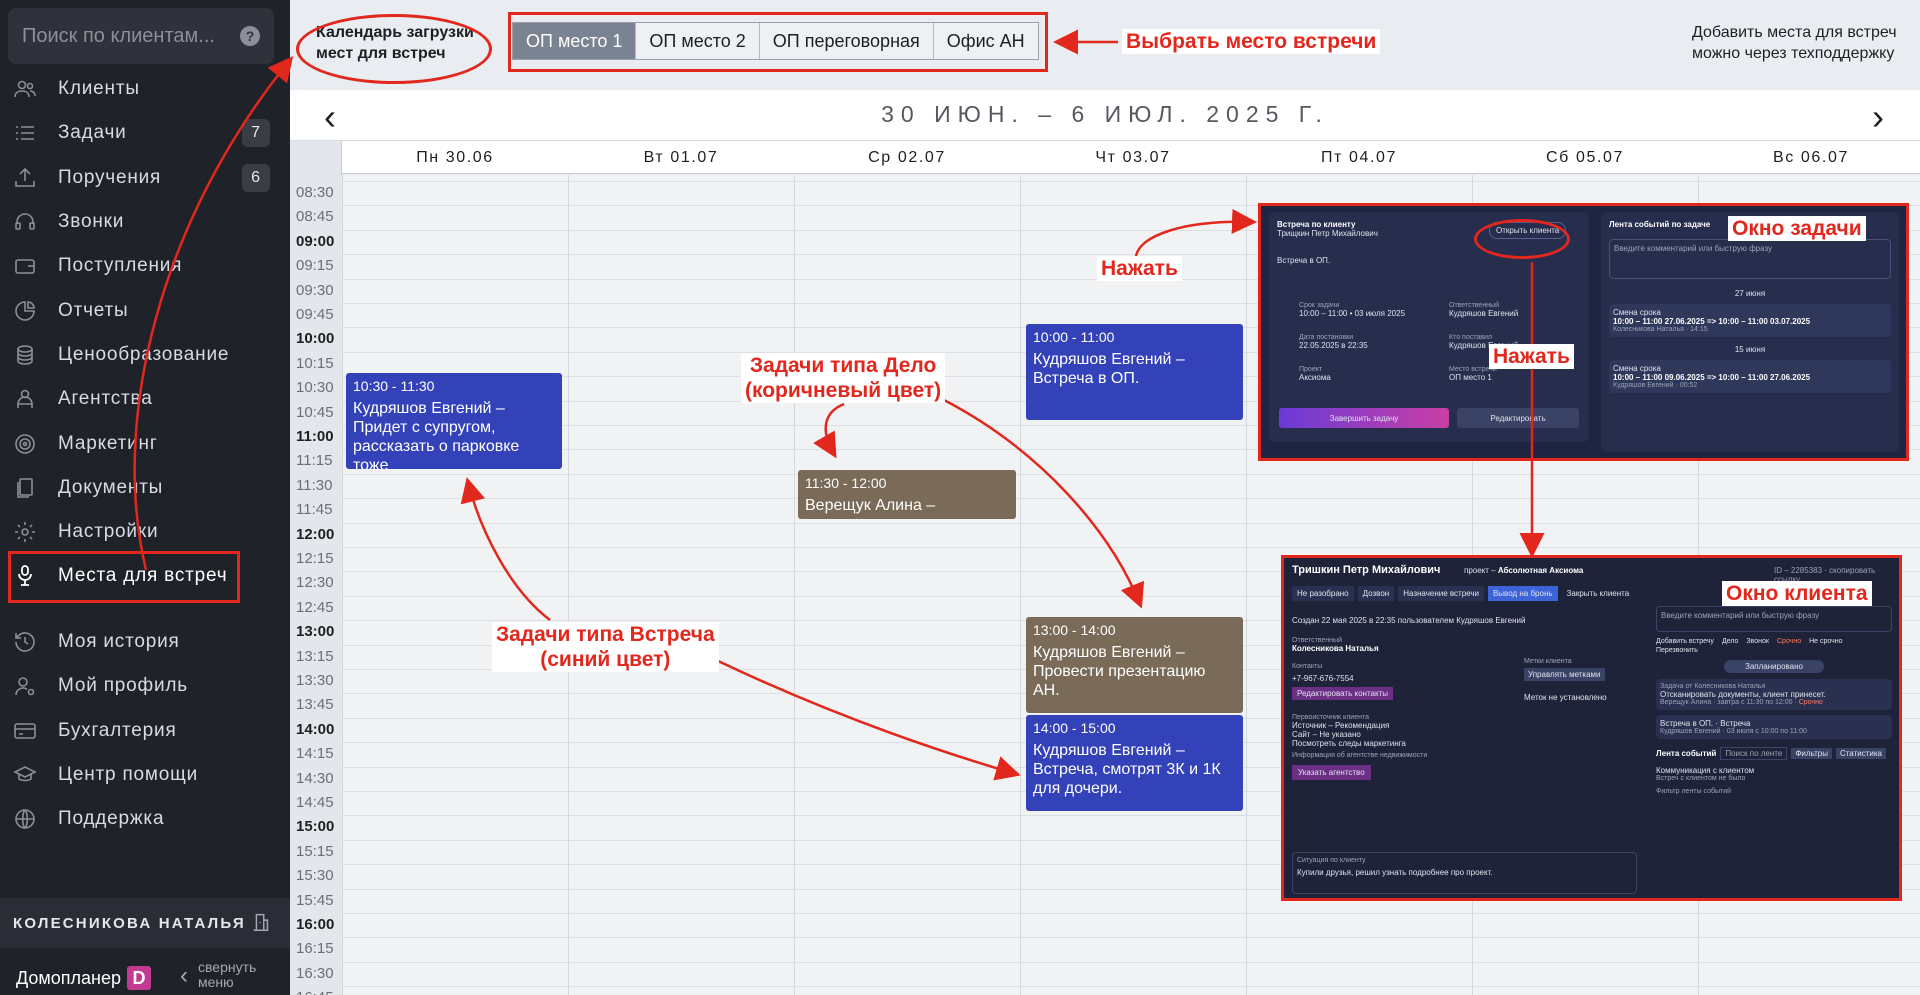 The width and height of the screenshot is (1920, 995). Describe the element at coordinates (92, 133) in the screenshot. I see `sidebar-item-label: Задачи` at that location.